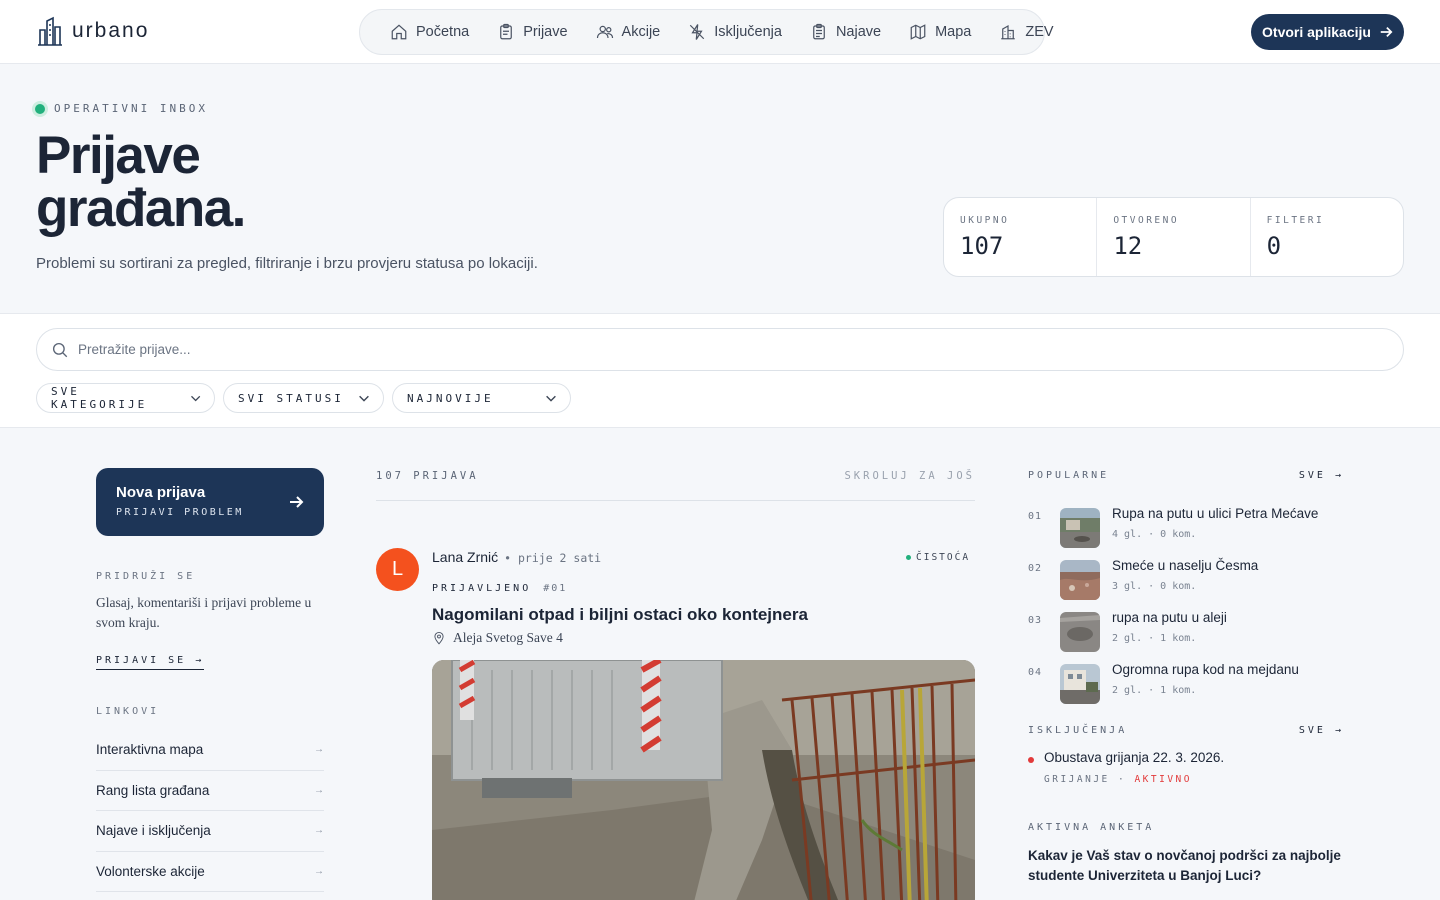 This screenshot has width=1440, height=900. Describe the element at coordinates (481, 398) in the screenshot. I see `sort-select: NAJNOVIJE` at that location.